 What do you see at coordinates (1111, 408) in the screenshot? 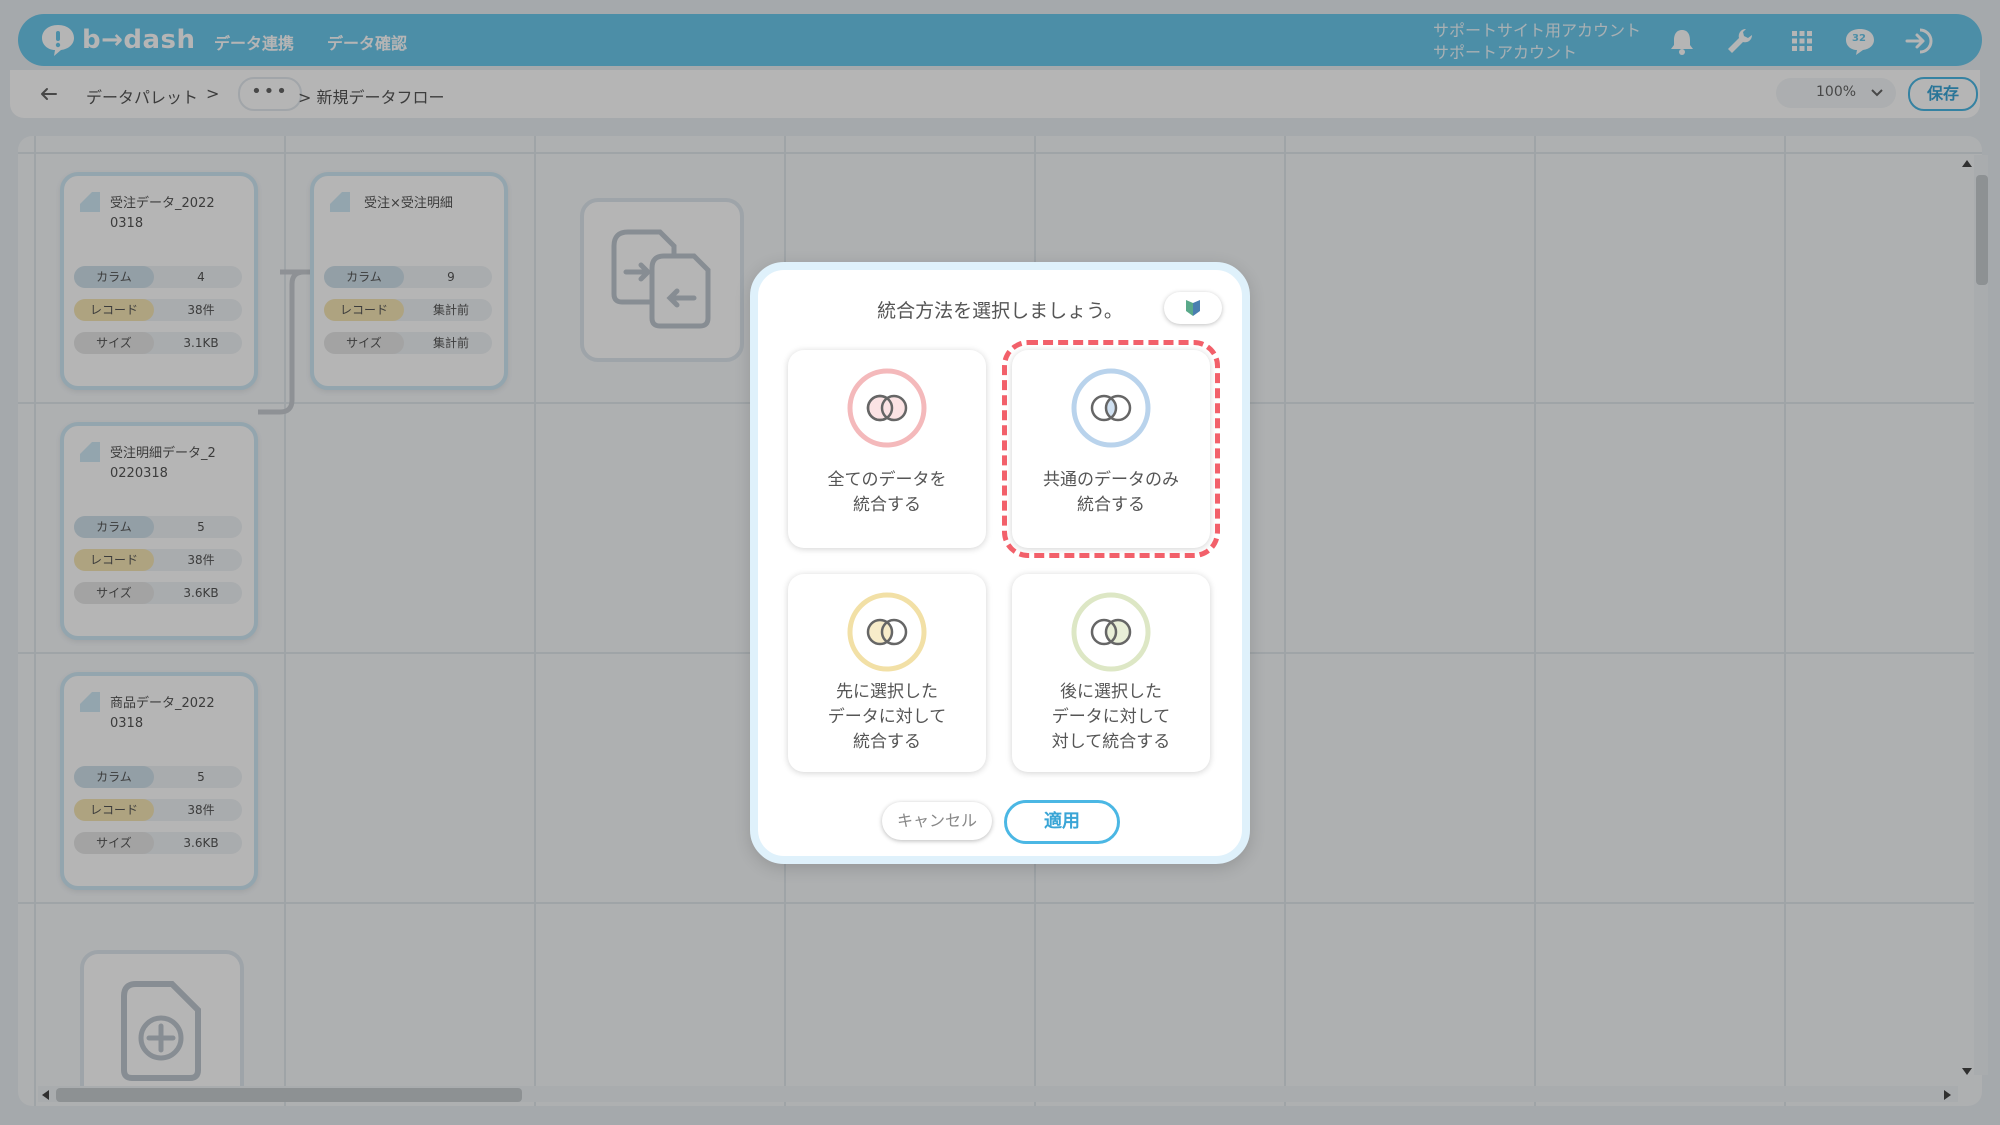
I see `venn-intersection-icon` at bounding box center [1111, 408].